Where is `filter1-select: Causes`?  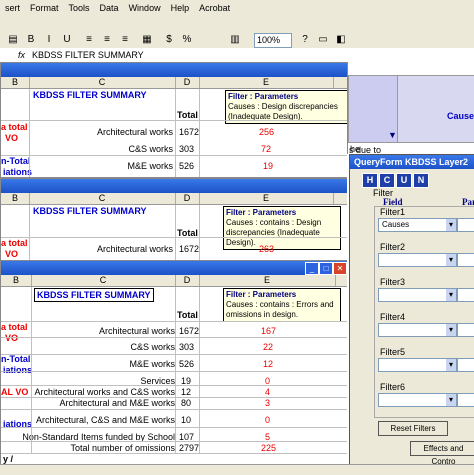
filter1-select: Causes is located at coordinates (417, 225).